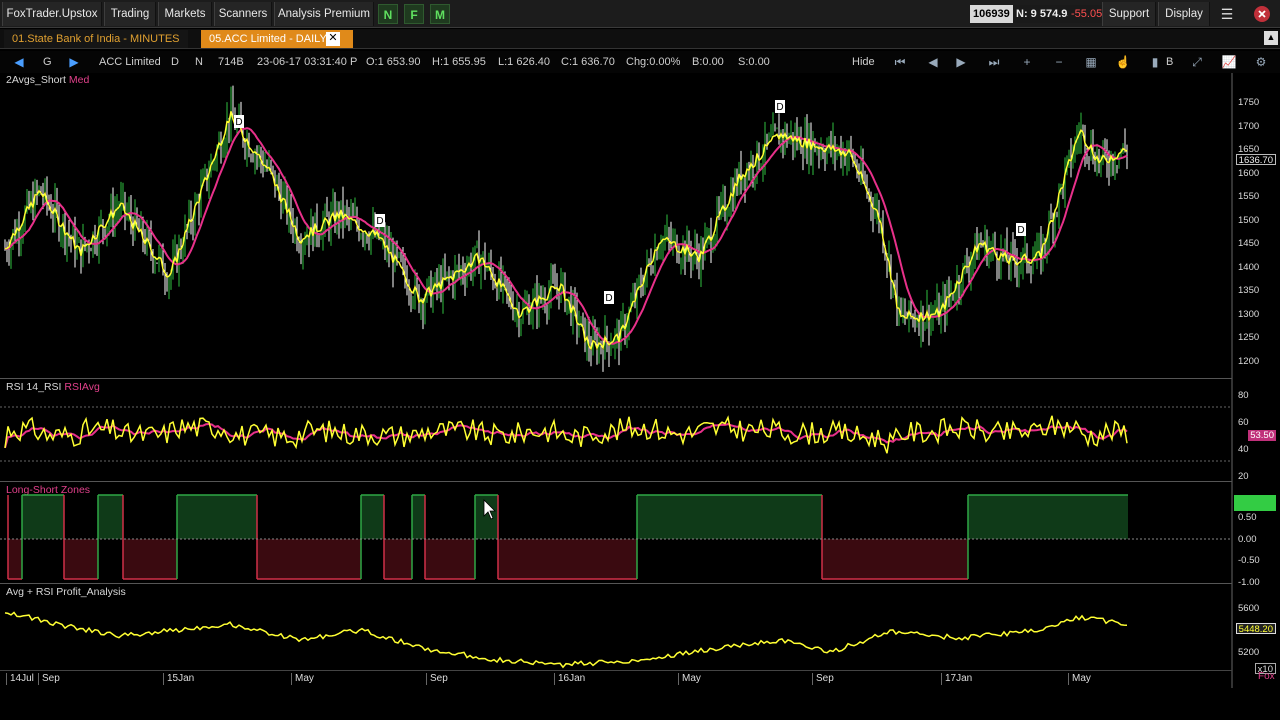  Describe the element at coordinates (1247, 517) in the screenshot. I see `axis-tick-label: 0.50` at that location.